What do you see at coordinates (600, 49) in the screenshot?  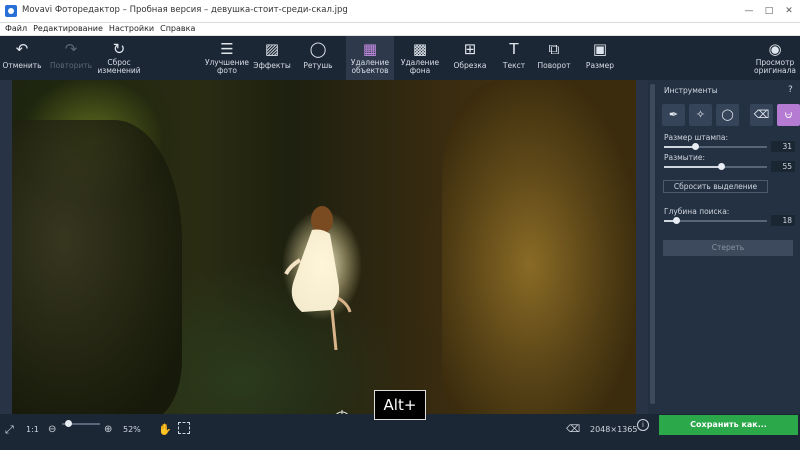 I see `resize-icon: ▣` at bounding box center [600, 49].